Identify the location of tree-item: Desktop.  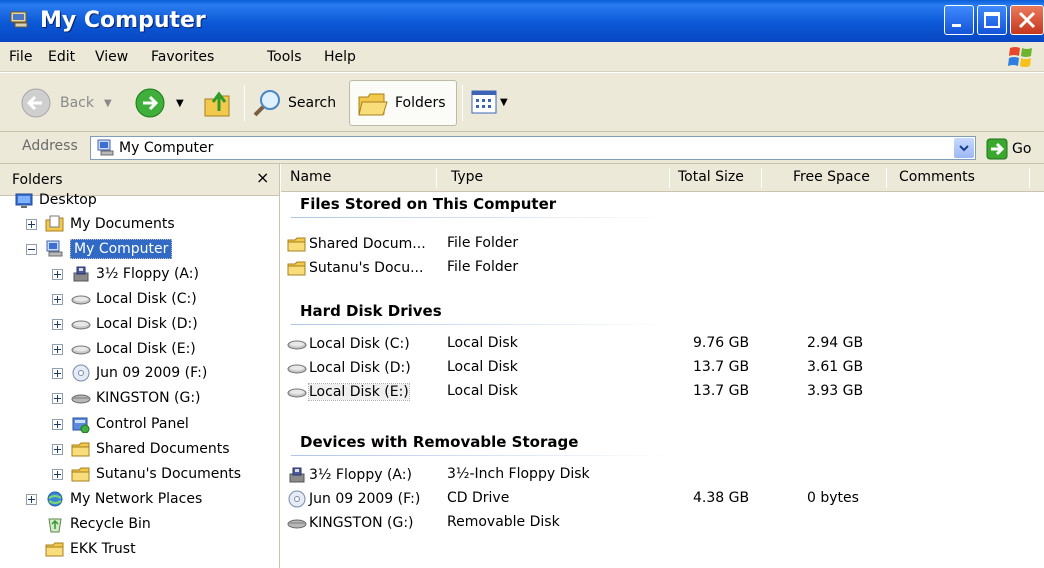
(55, 200).